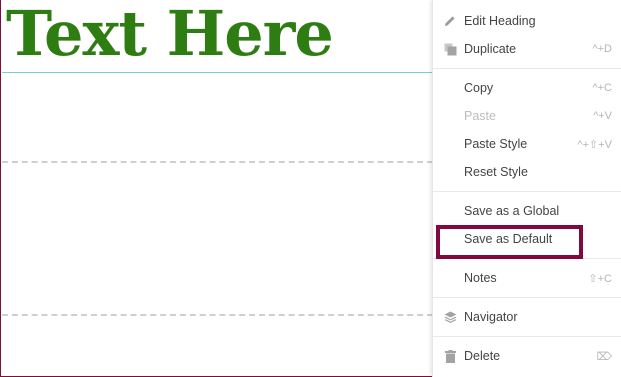  Describe the element at coordinates (450, 356) in the screenshot. I see `trash-icon` at that location.